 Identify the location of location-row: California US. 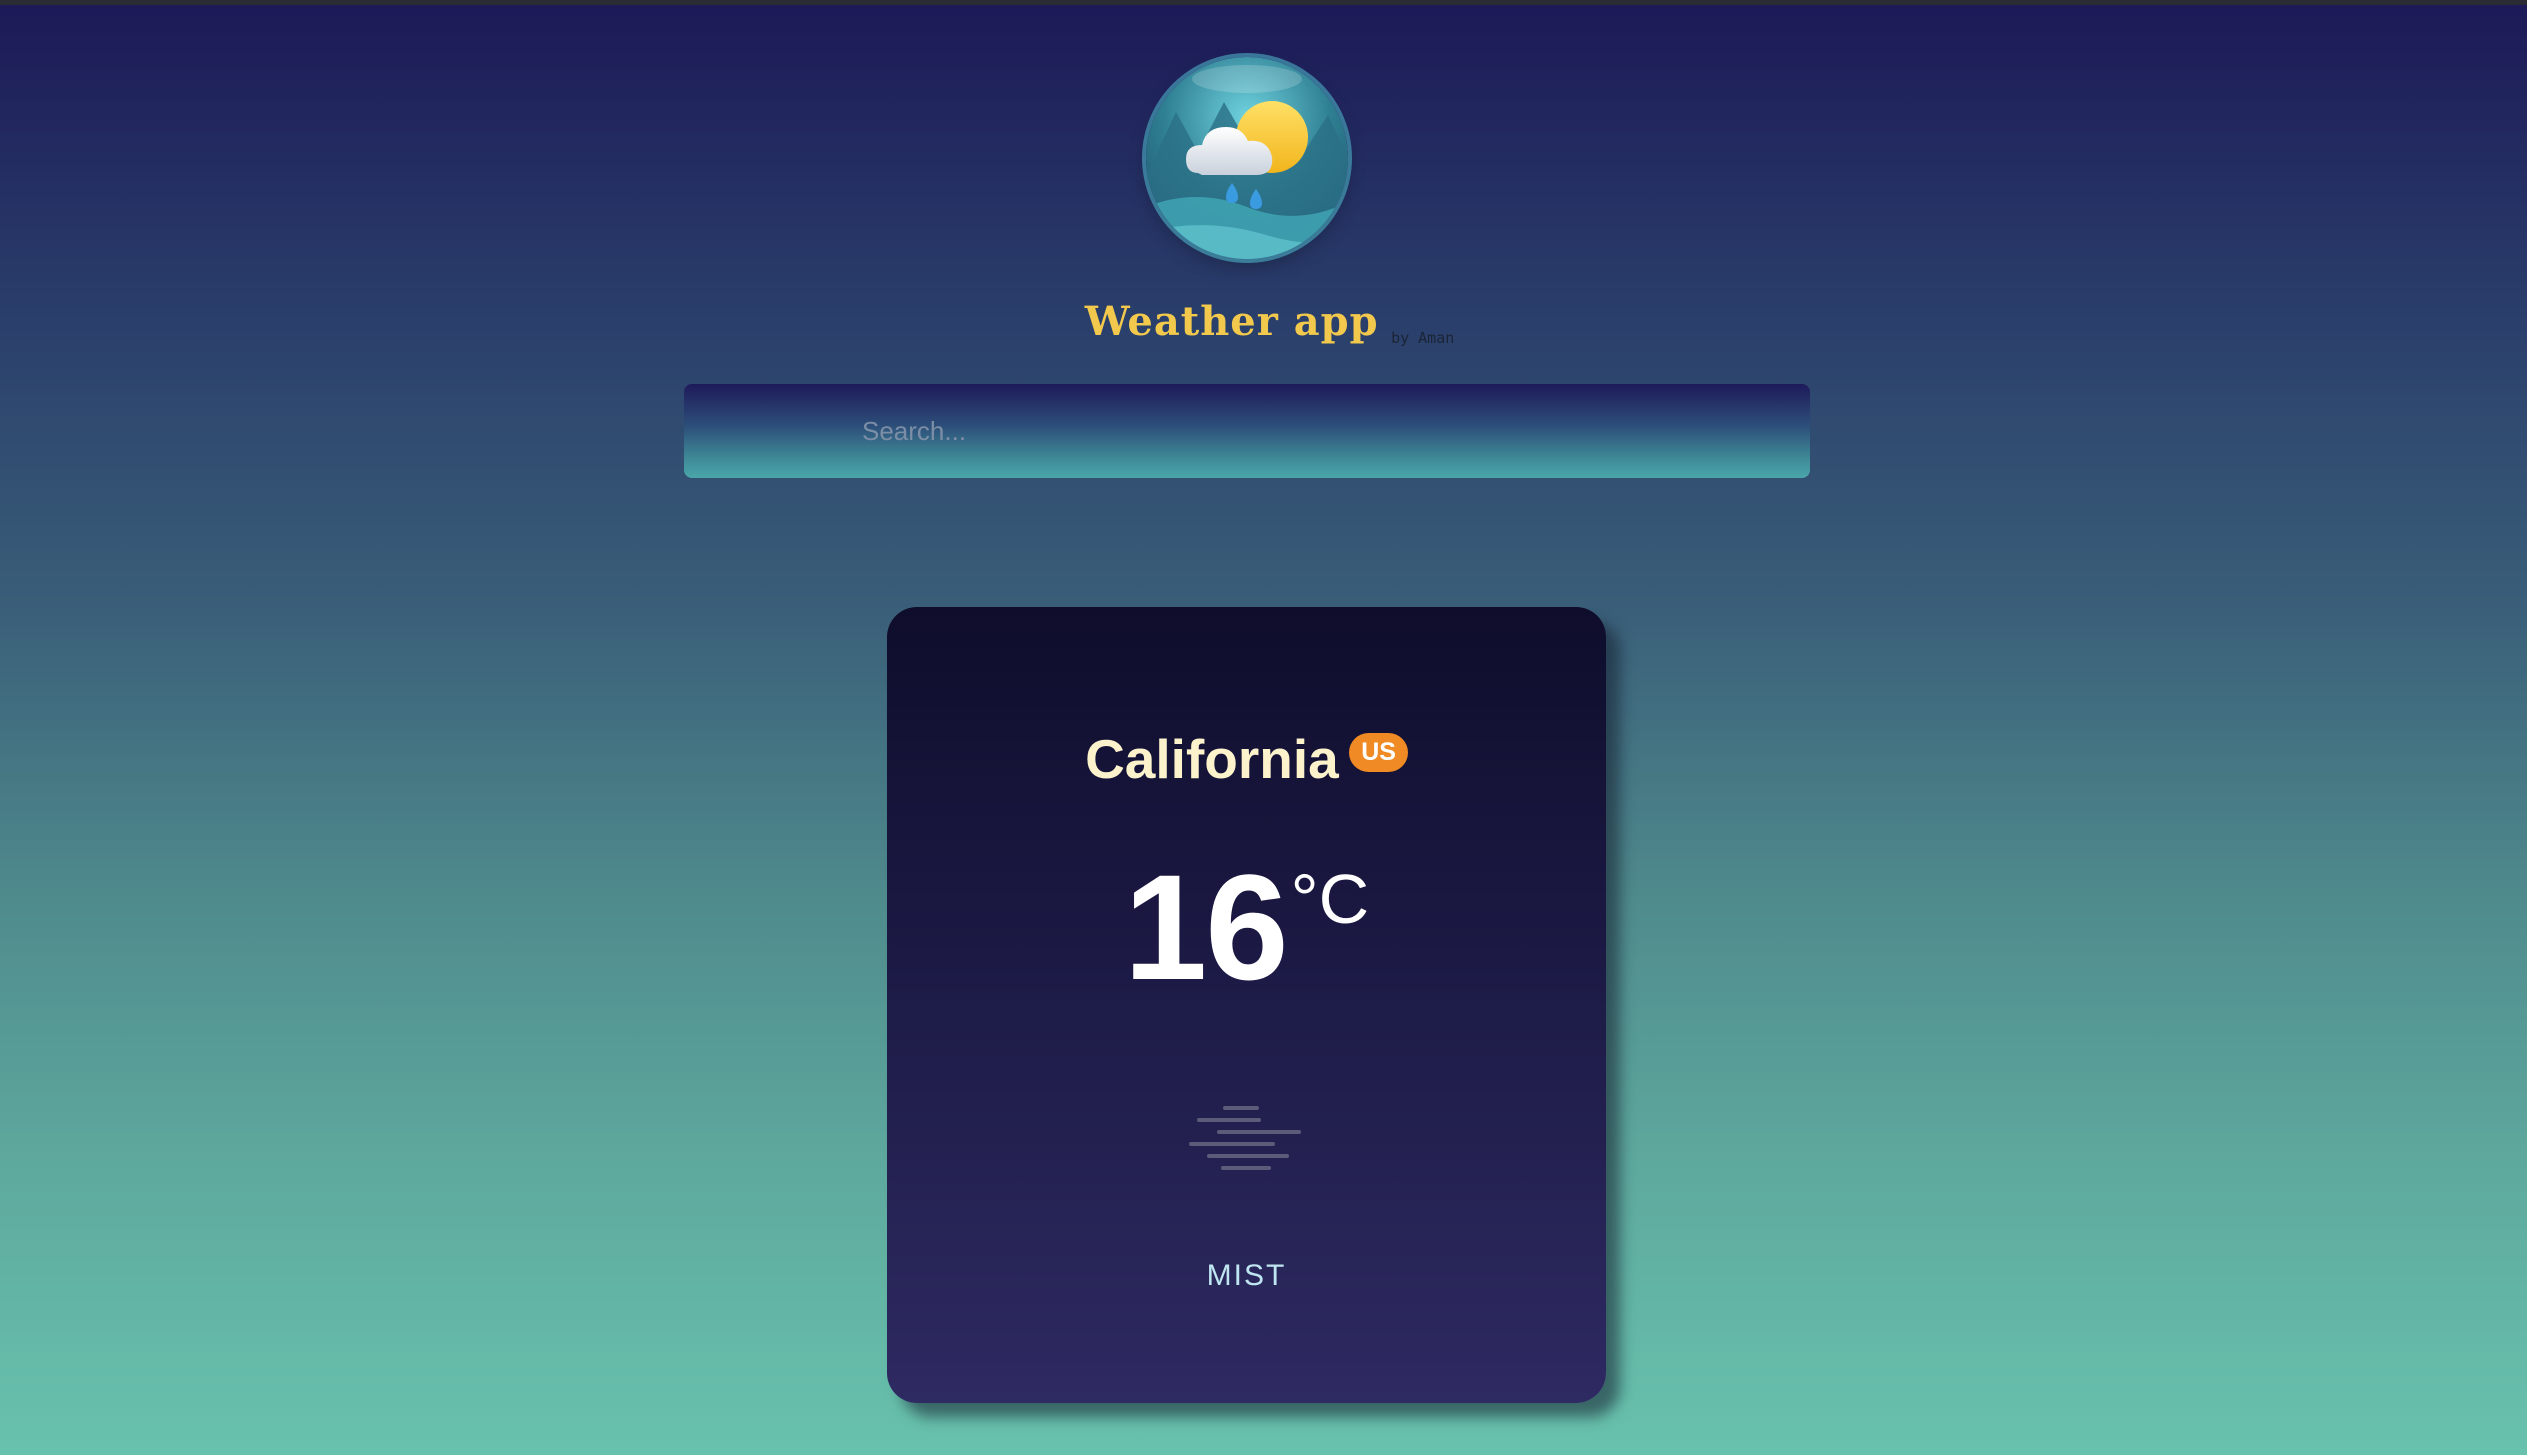
(1246, 759).